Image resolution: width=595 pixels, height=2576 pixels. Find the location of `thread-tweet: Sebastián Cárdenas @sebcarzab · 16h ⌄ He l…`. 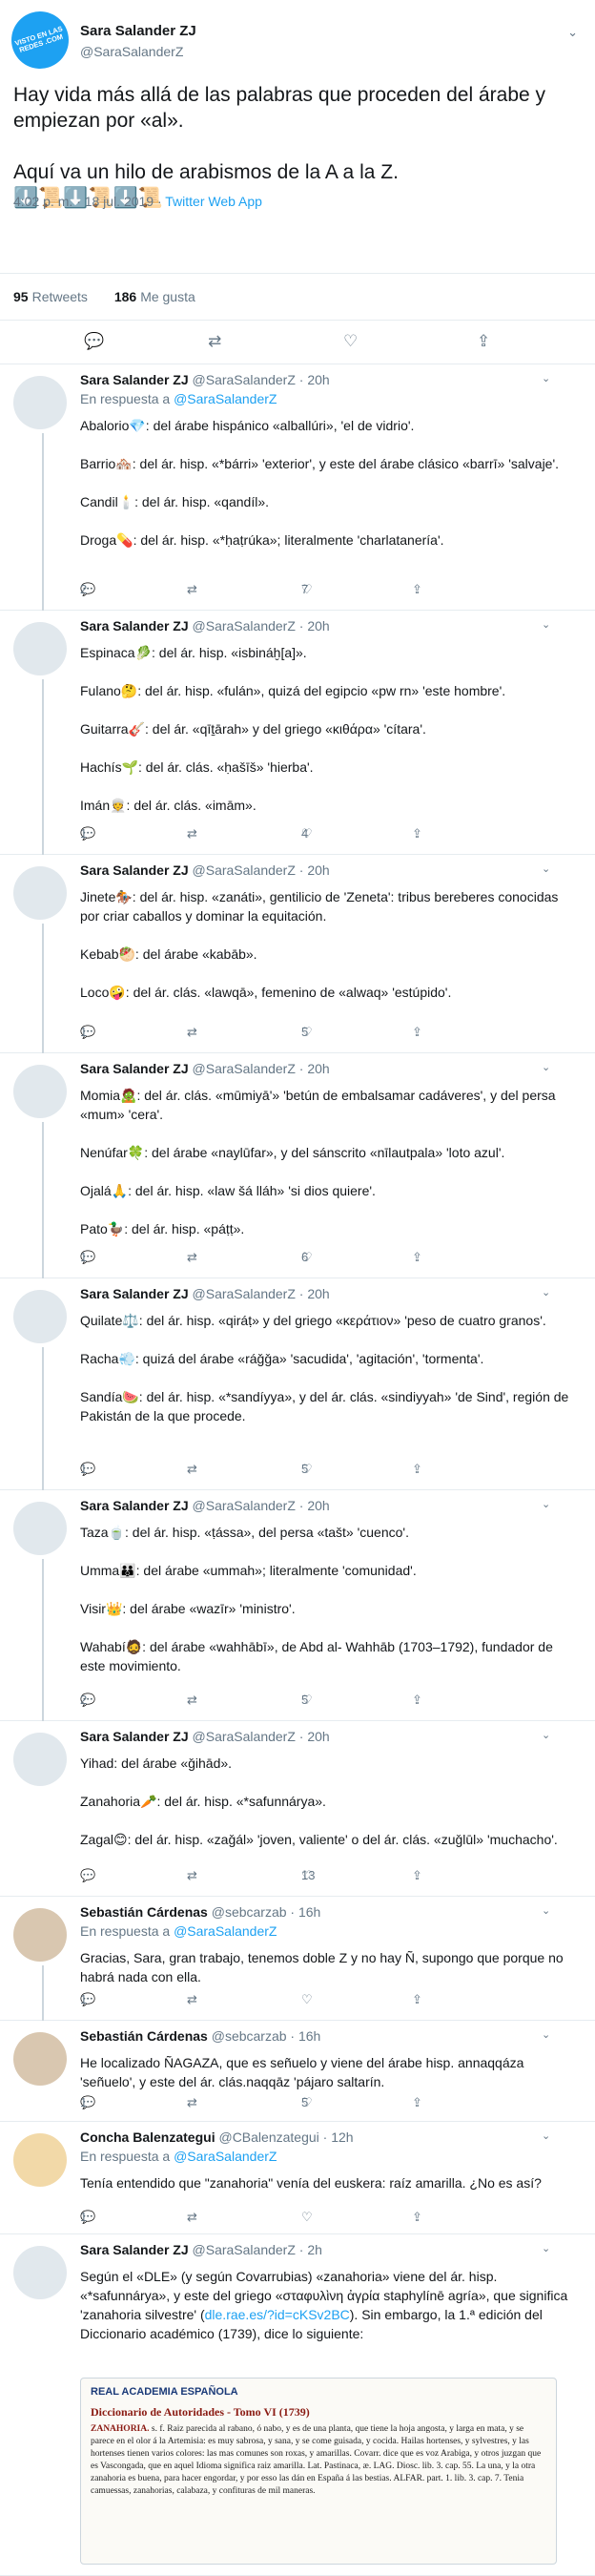

thread-tweet: Sebastián Cárdenas @sebcarzab · 16h ⌄ He l… is located at coordinates (297, 2071).